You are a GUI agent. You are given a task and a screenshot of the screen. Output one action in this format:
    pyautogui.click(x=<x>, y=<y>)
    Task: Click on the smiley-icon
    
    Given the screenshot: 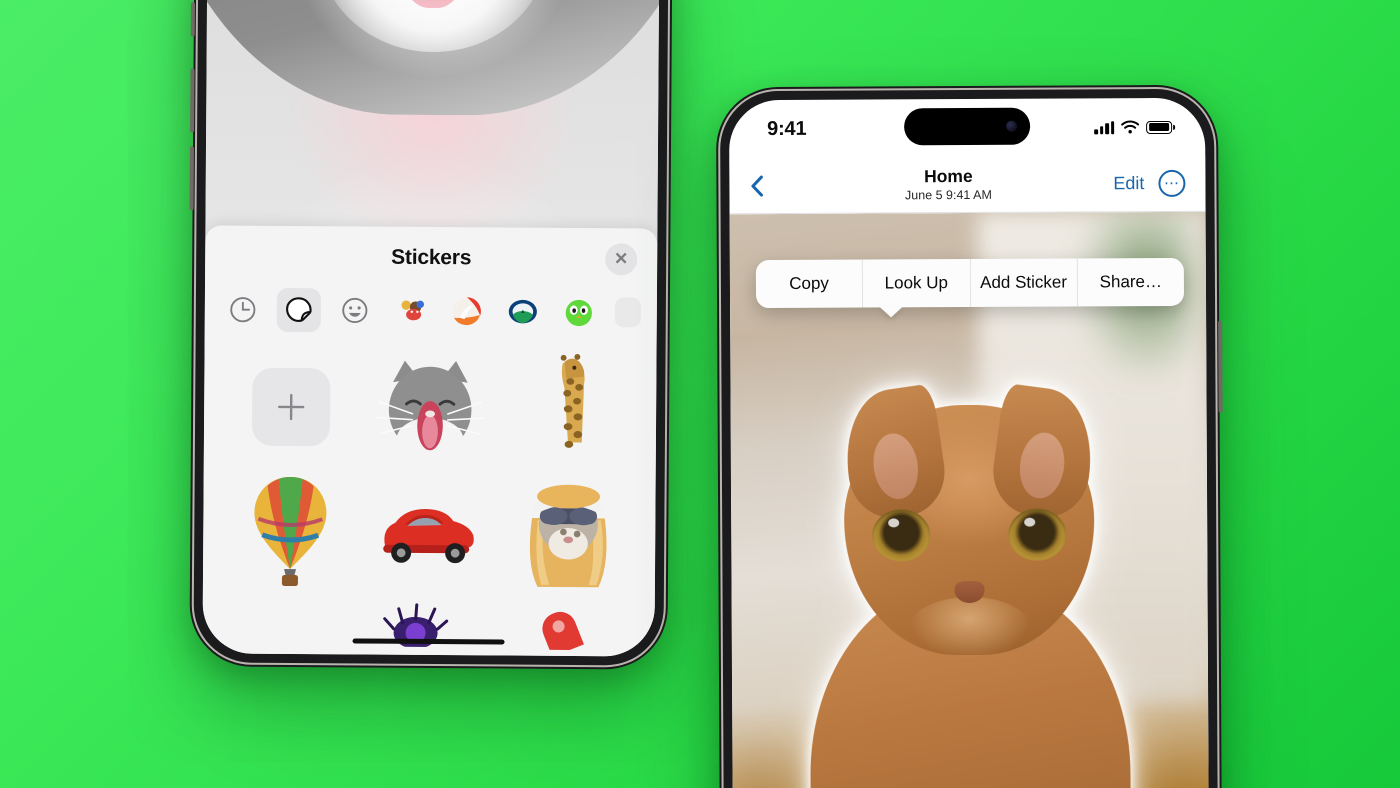 What is the action you would take?
    pyautogui.click(x=355, y=310)
    